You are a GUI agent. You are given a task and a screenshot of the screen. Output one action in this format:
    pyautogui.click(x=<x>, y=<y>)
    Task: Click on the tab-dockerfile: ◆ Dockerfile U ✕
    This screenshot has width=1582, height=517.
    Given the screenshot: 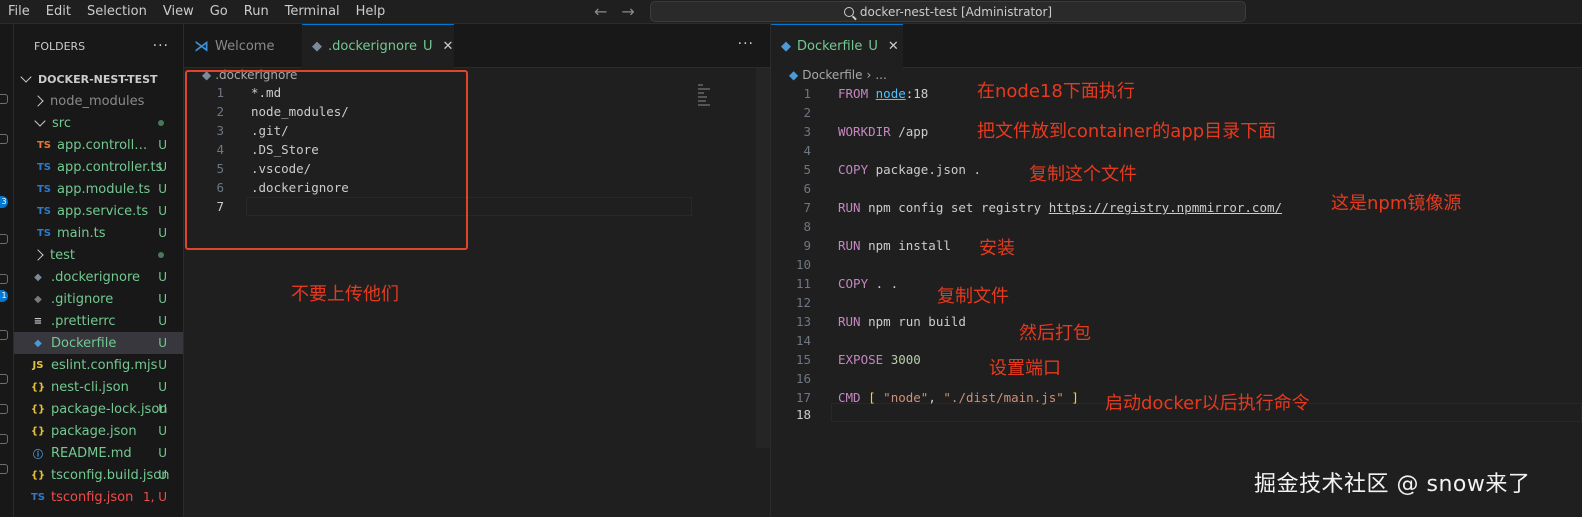 What is the action you would take?
    pyautogui.click(x=837, y=46)
    